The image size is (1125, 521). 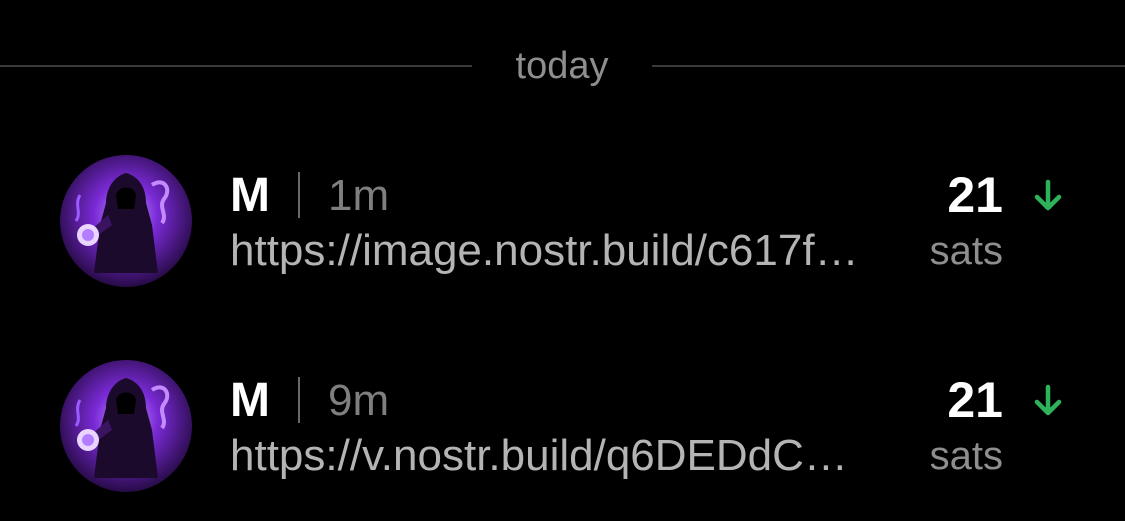 What do you see at coordinates (359, 195) in the screenshot?
I see `timestamp: 1m` at bounding box center [359, 195].